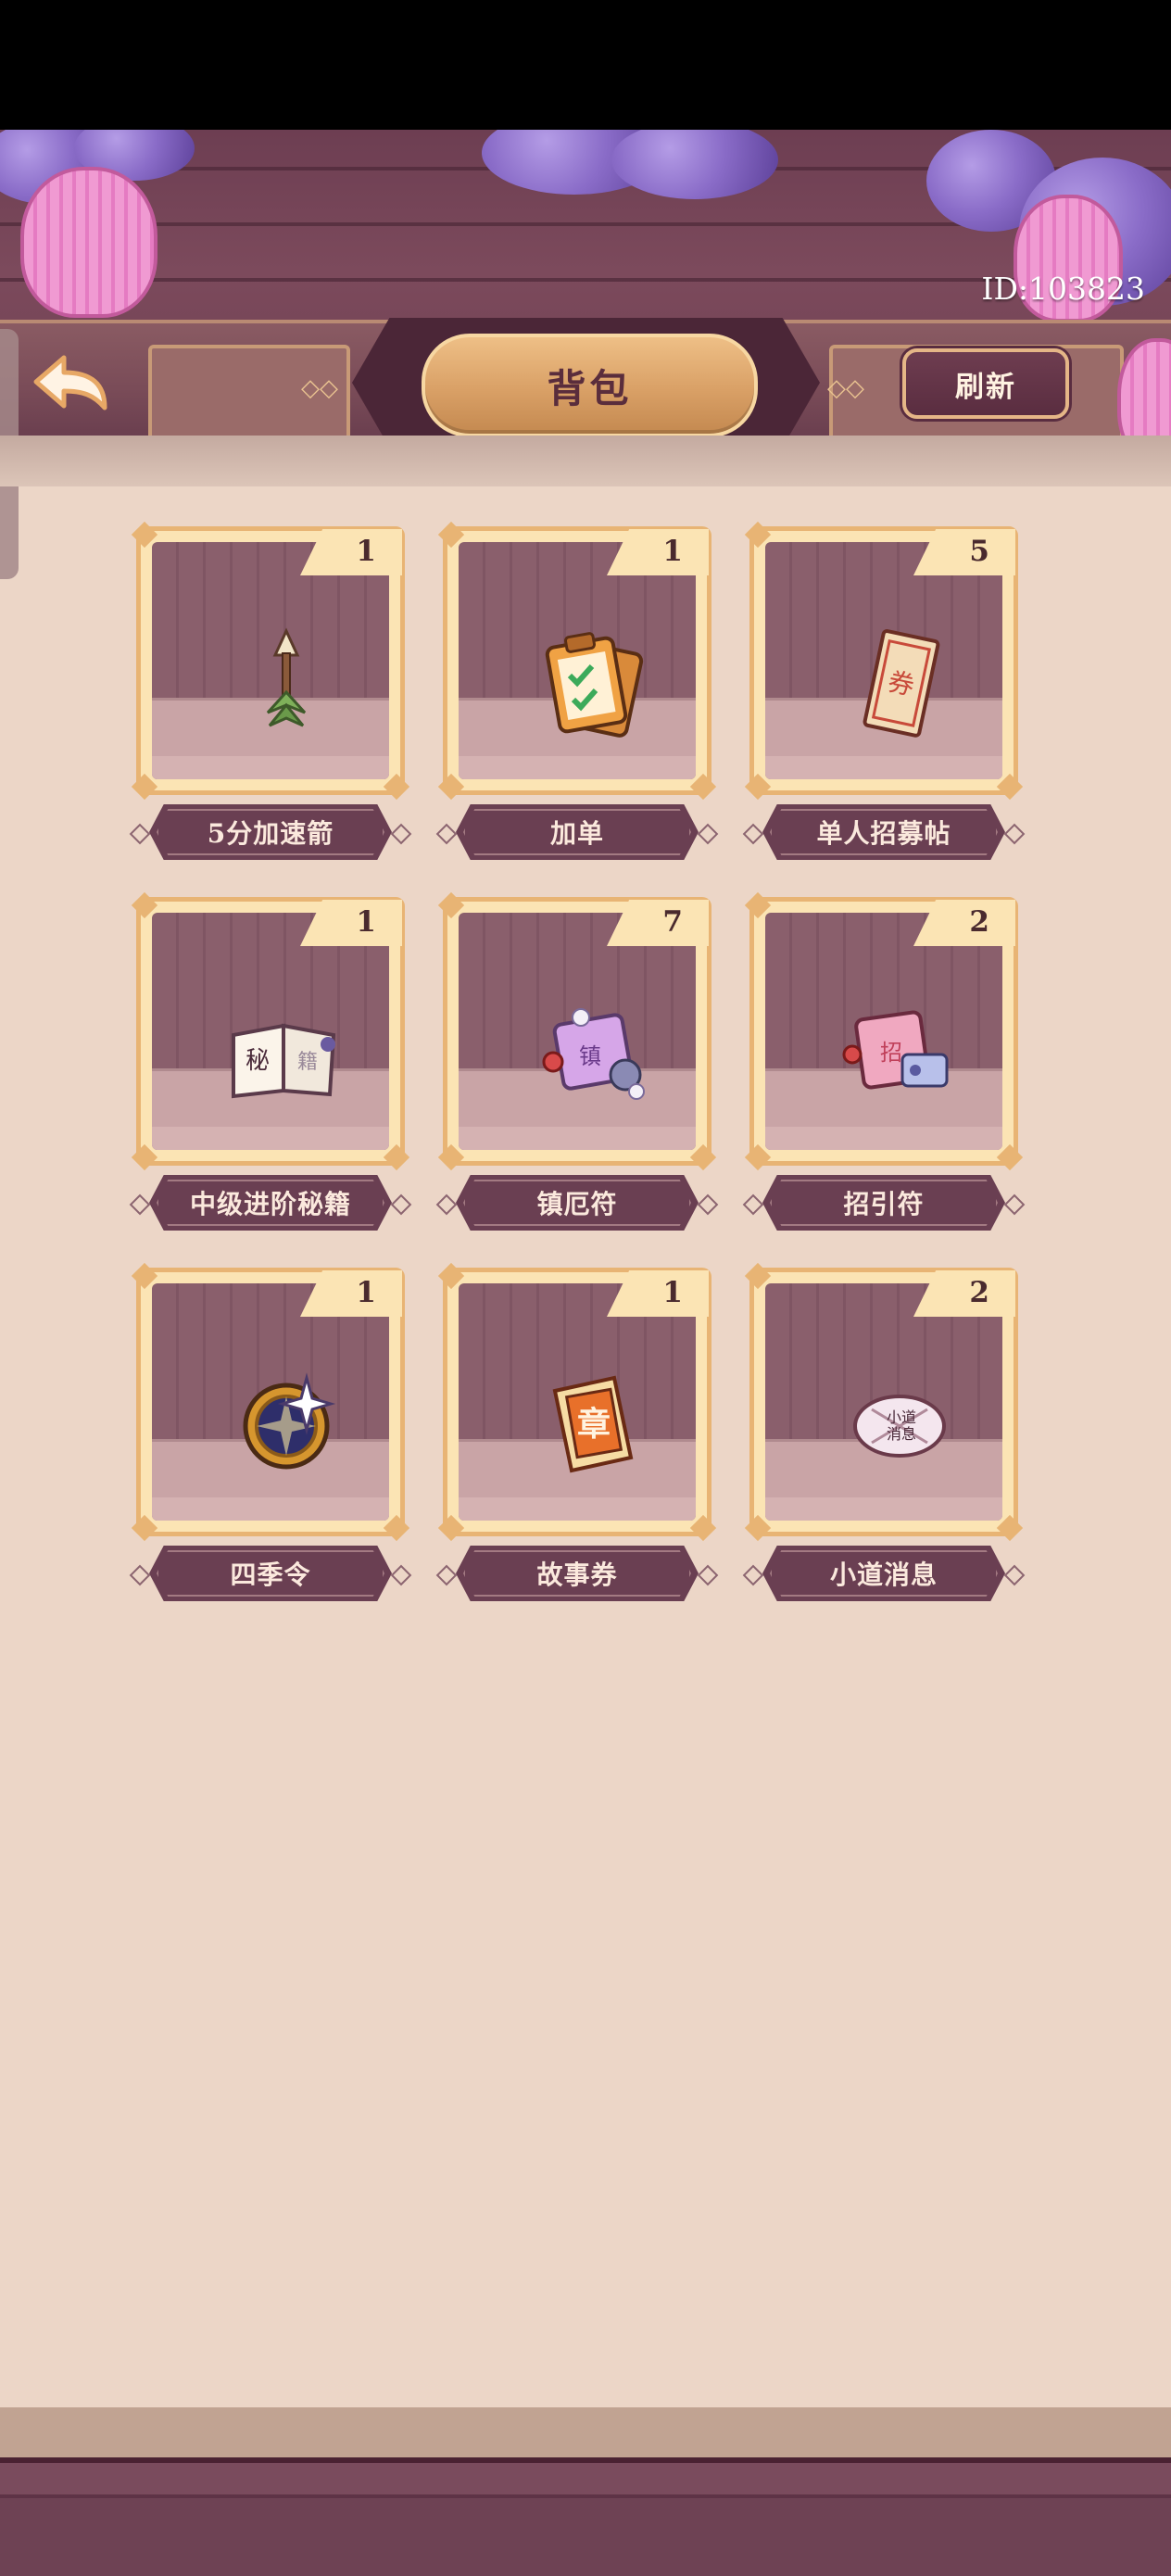 This screenshot has width=1171, height=2576. What do you see at coordinates (673, 922) in the screenshot?
I see `item-count: 7` at bounding box center [673, 922].